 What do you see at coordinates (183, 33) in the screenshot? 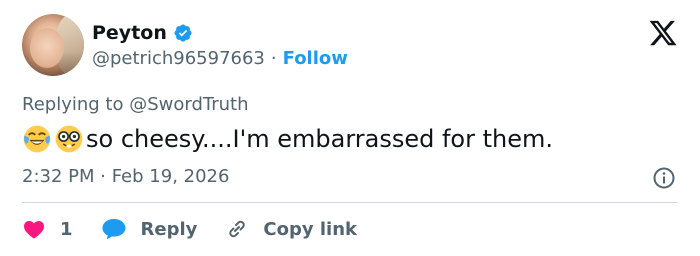
I see `verified-badge-icon` at bounding box center [183, 33].